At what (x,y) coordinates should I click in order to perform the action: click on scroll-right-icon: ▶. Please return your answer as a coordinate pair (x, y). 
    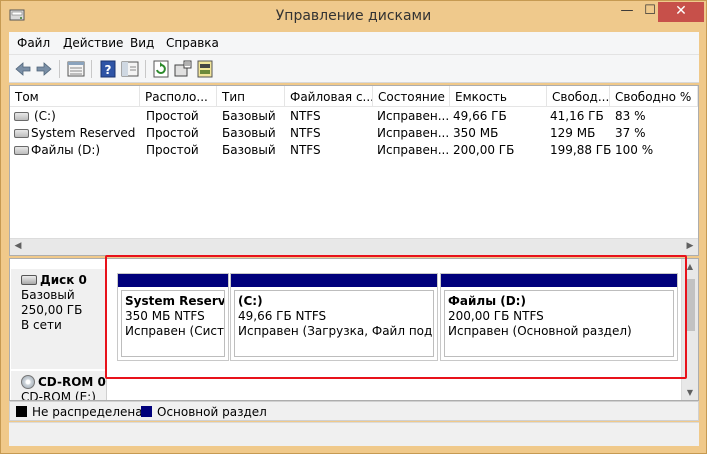
    Looking at the image, I should click on (690, 246).